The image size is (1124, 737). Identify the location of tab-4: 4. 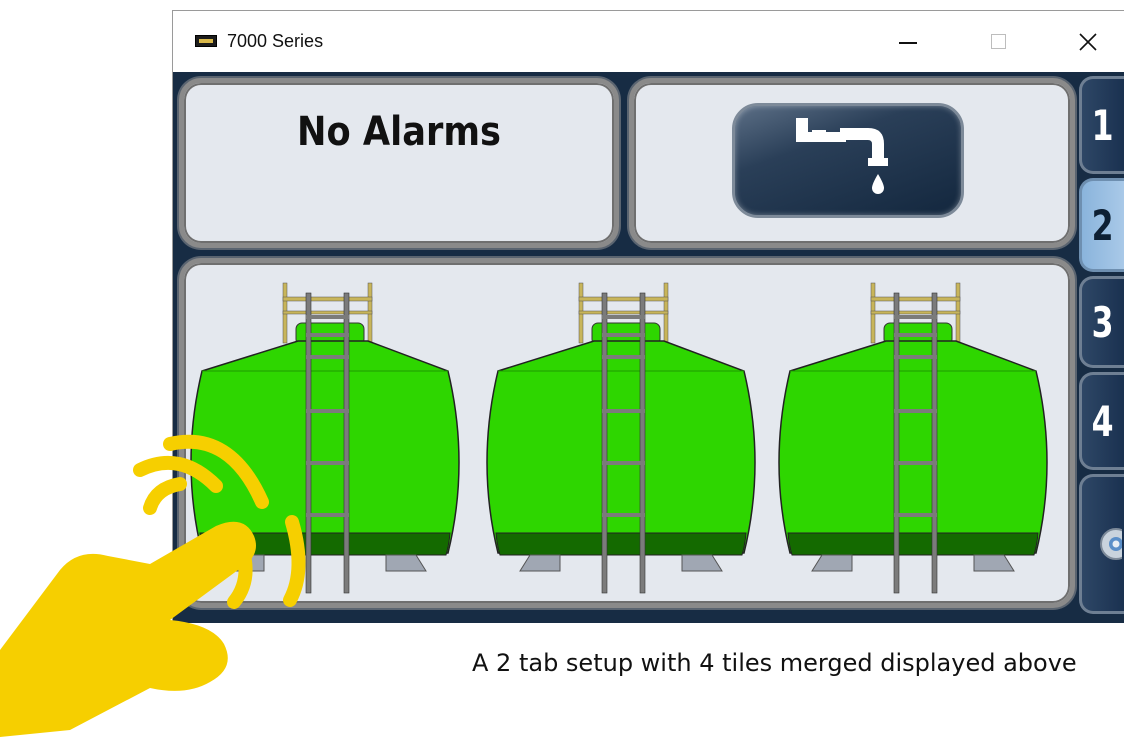
(1101, 421).